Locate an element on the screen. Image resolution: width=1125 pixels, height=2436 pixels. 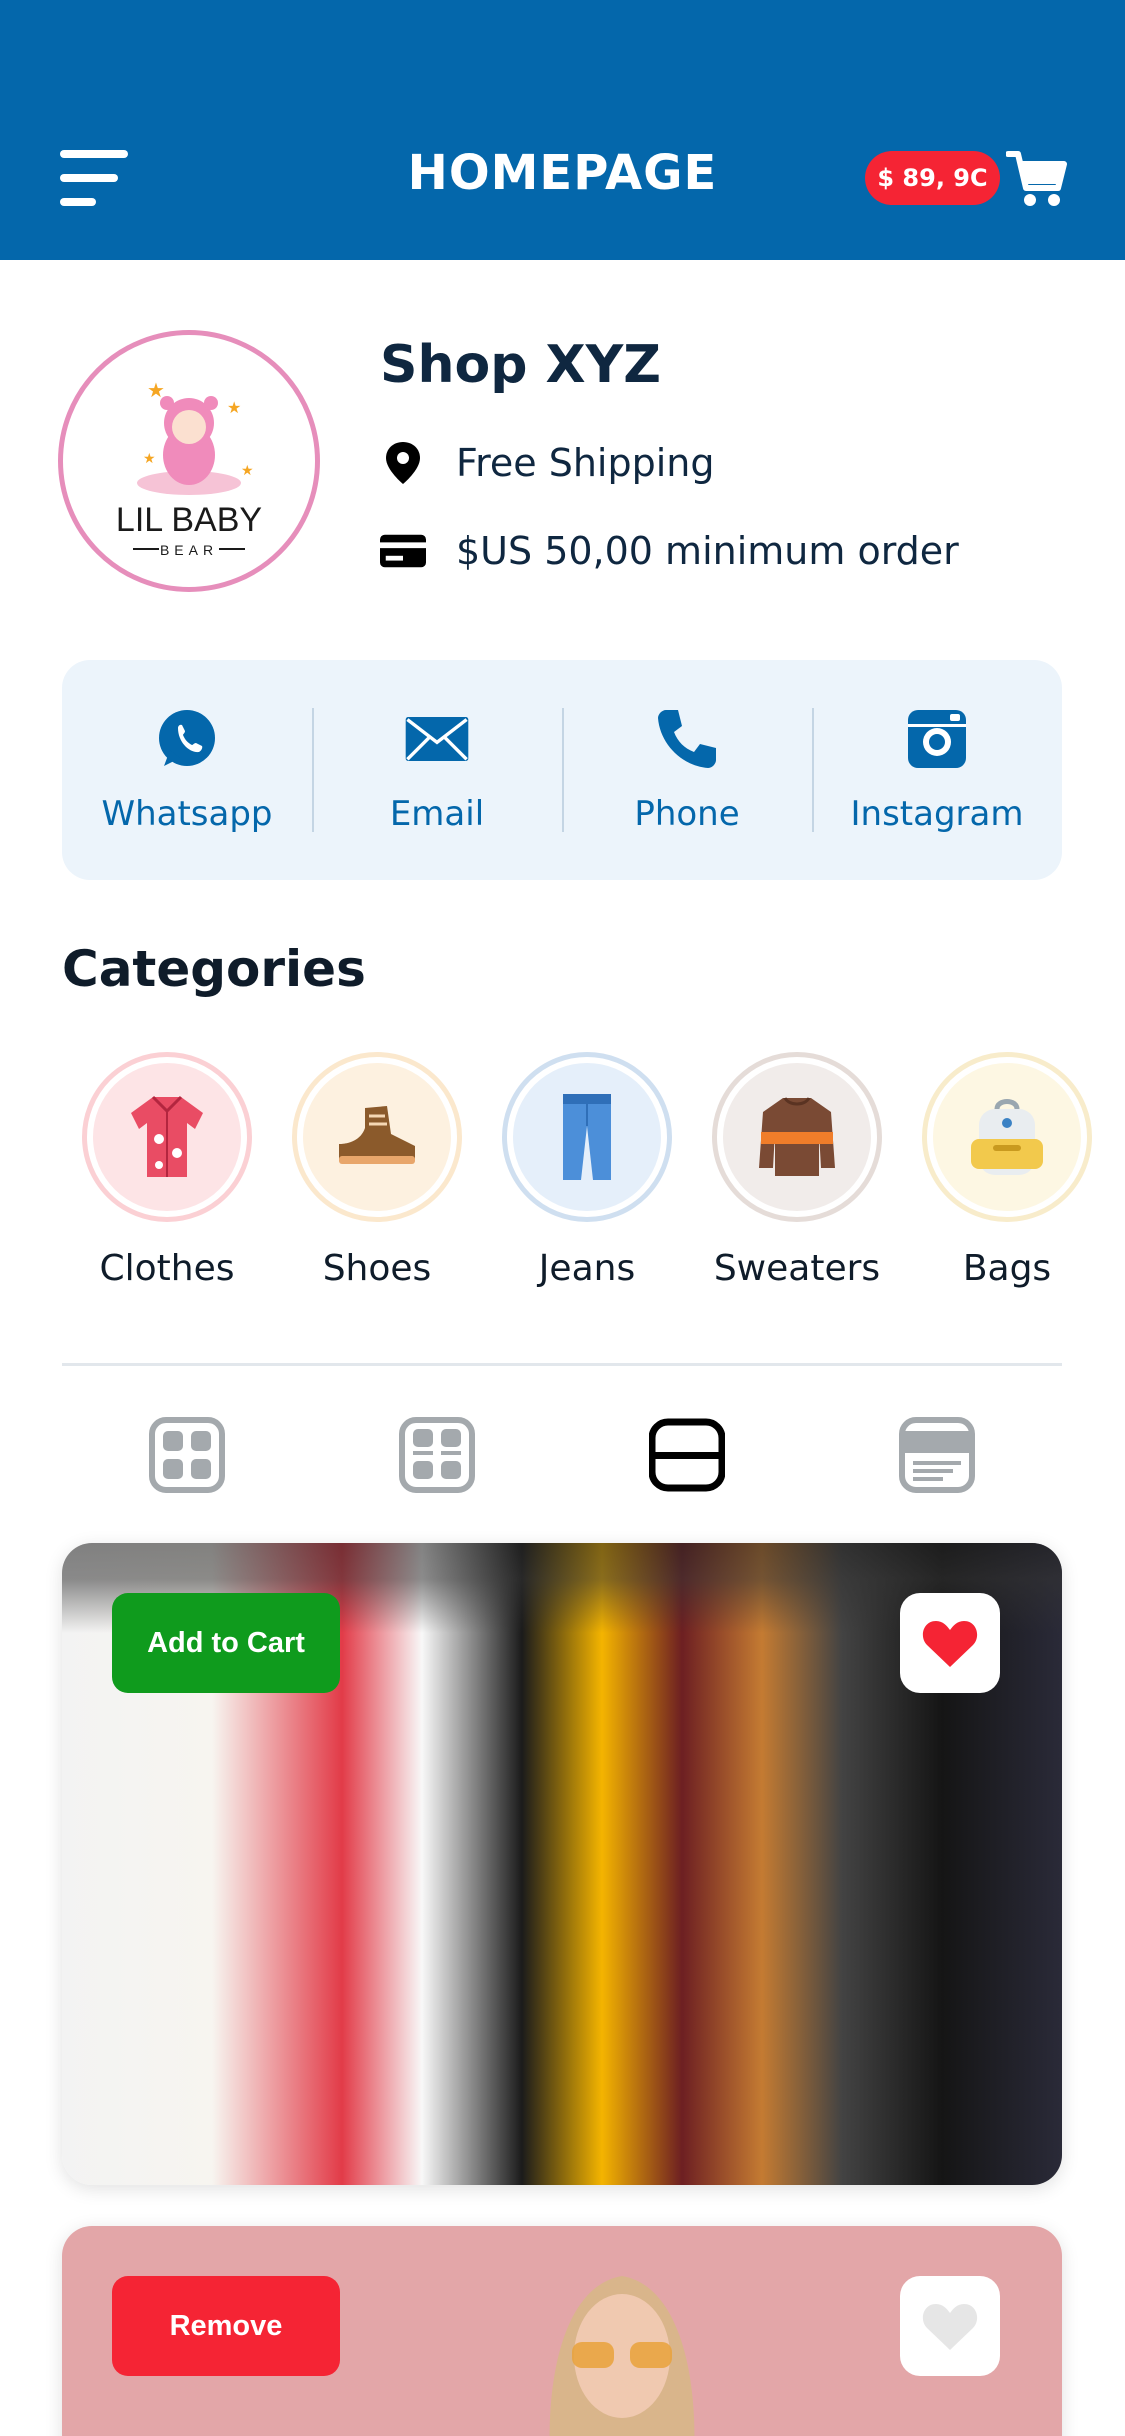
logo-subtext: BEAR is located at coordinates (189, 550).